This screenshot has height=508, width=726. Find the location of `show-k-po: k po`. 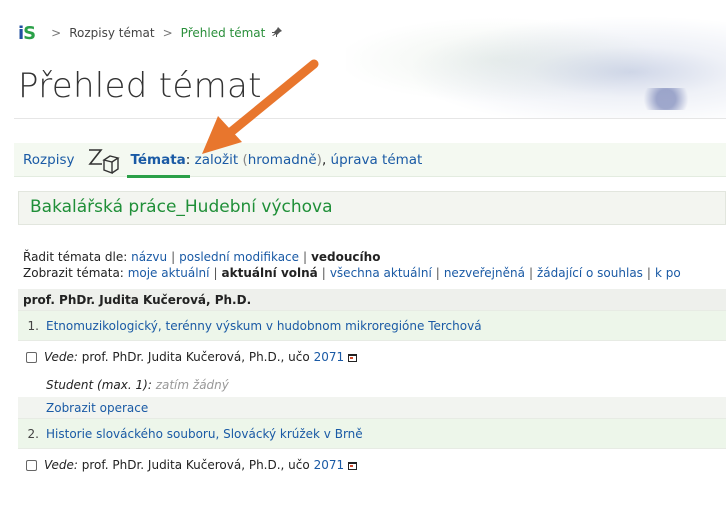

show-k-po: k po is located at coordinates (668, 273).